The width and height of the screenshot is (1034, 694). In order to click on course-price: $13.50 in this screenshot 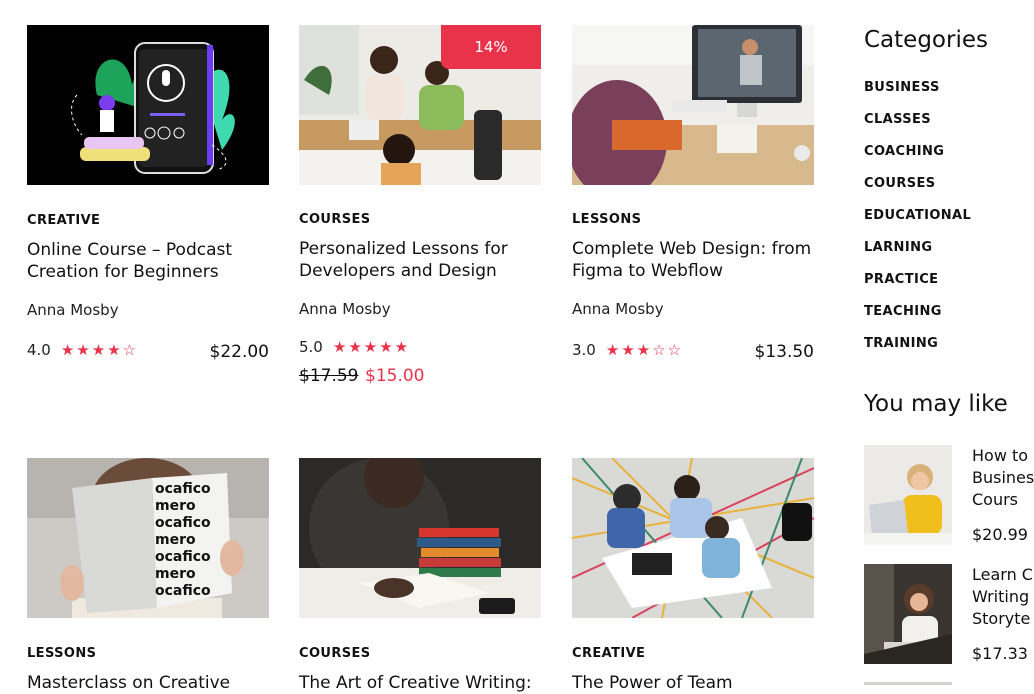, I will do `click(784, 352)`.